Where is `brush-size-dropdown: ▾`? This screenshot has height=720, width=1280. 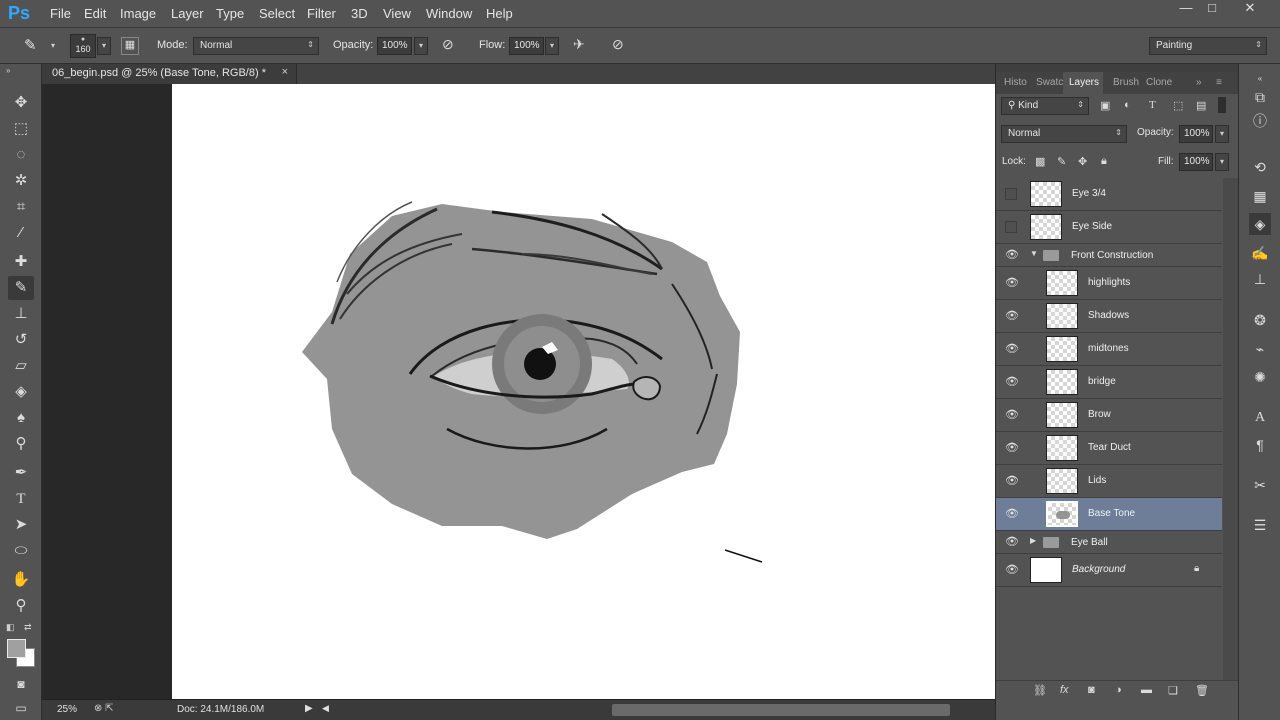
brush-size-dropdown: ▾ is located at coordinates (104, 46).